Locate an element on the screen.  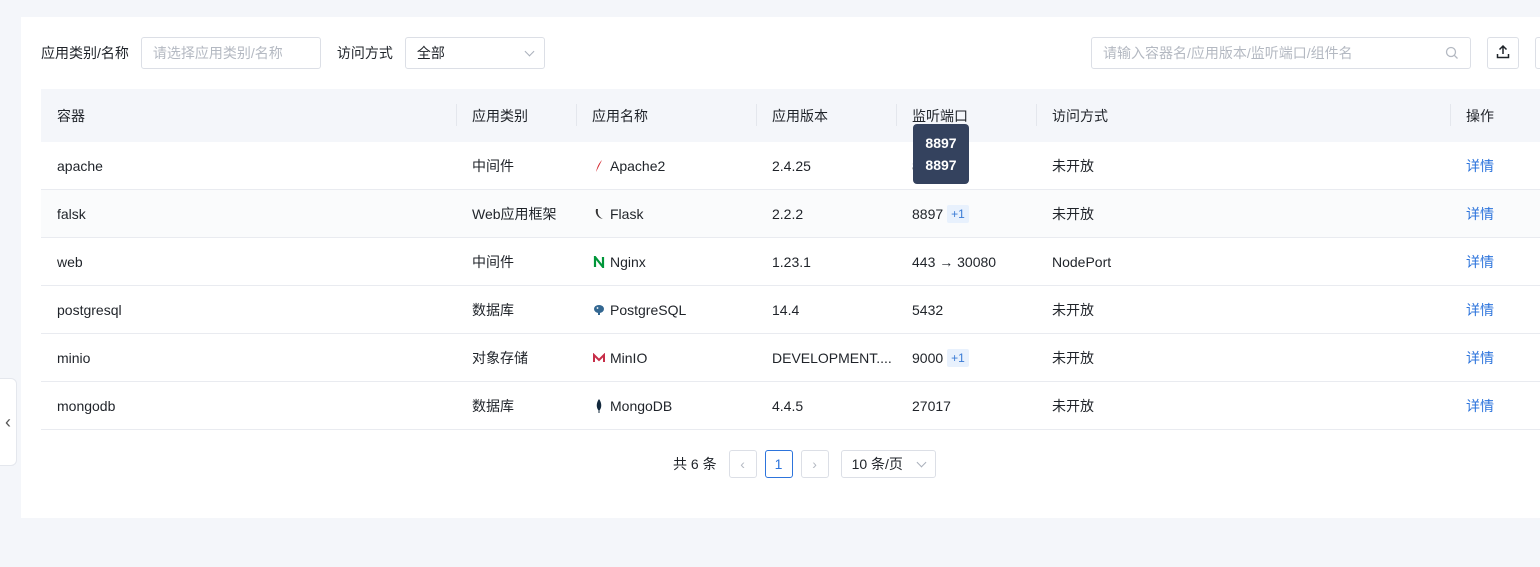
cell-app-name: MongoDB is located at coordinates (666, 406).